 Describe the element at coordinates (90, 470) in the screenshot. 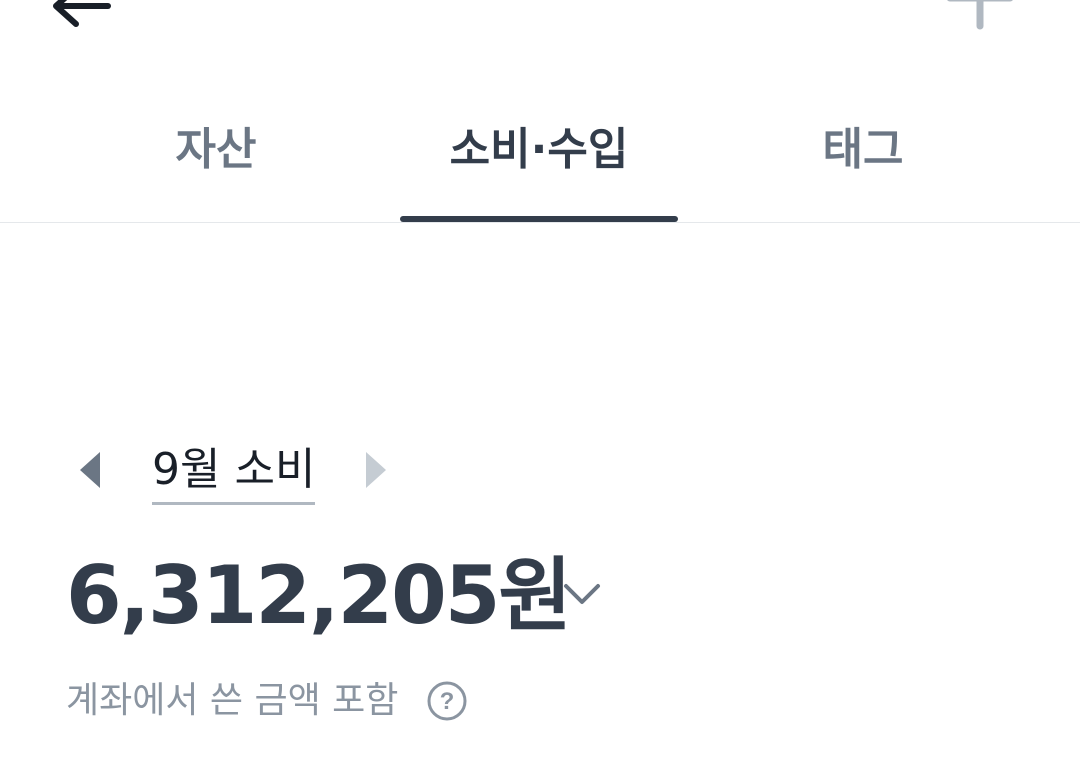

I see `caret-left-icon` at that location.